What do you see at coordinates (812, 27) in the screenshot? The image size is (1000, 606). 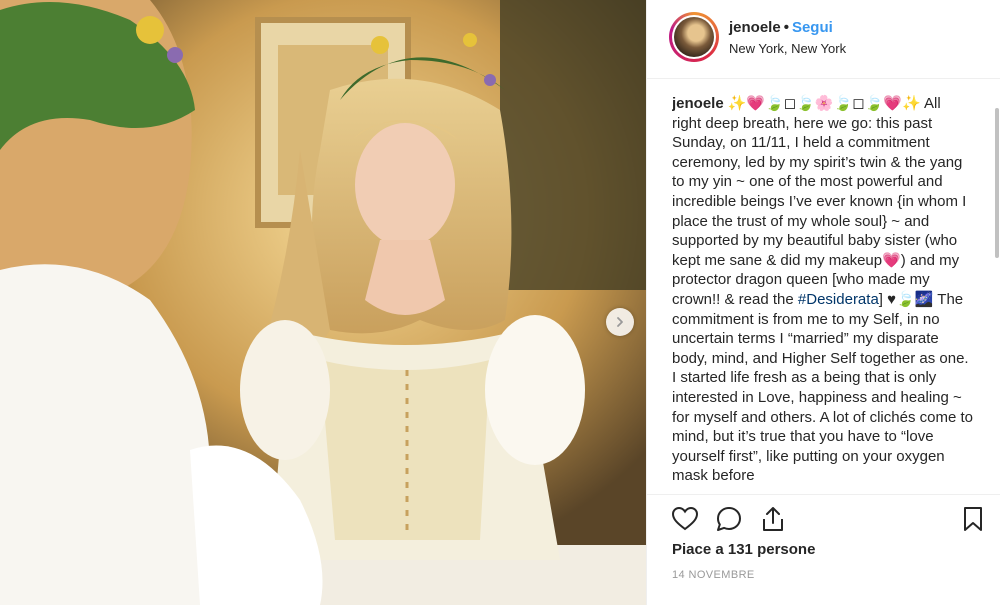 I see `follow-button: Segui` at bounding box center [812, 27].